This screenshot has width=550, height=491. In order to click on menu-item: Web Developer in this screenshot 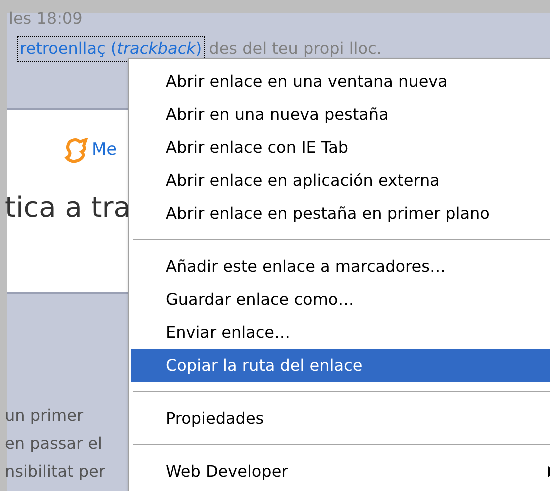, I will do `click(340, 471)`.